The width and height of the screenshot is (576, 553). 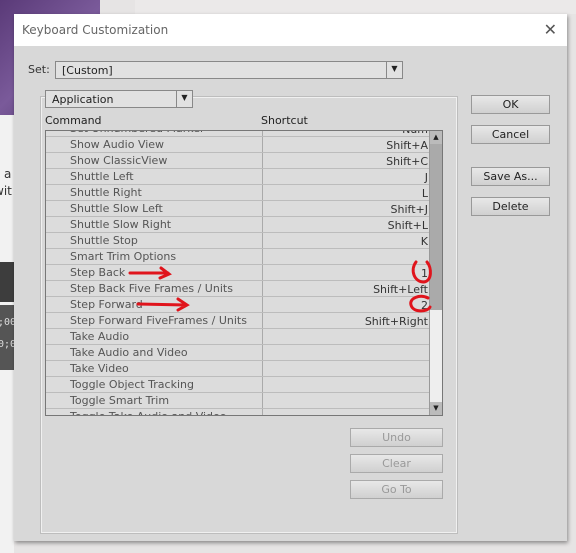 What do you see at coordinates (396, 437) in the screenshot?
I see `undo-button: Undo` at bounding box center [396, 437].